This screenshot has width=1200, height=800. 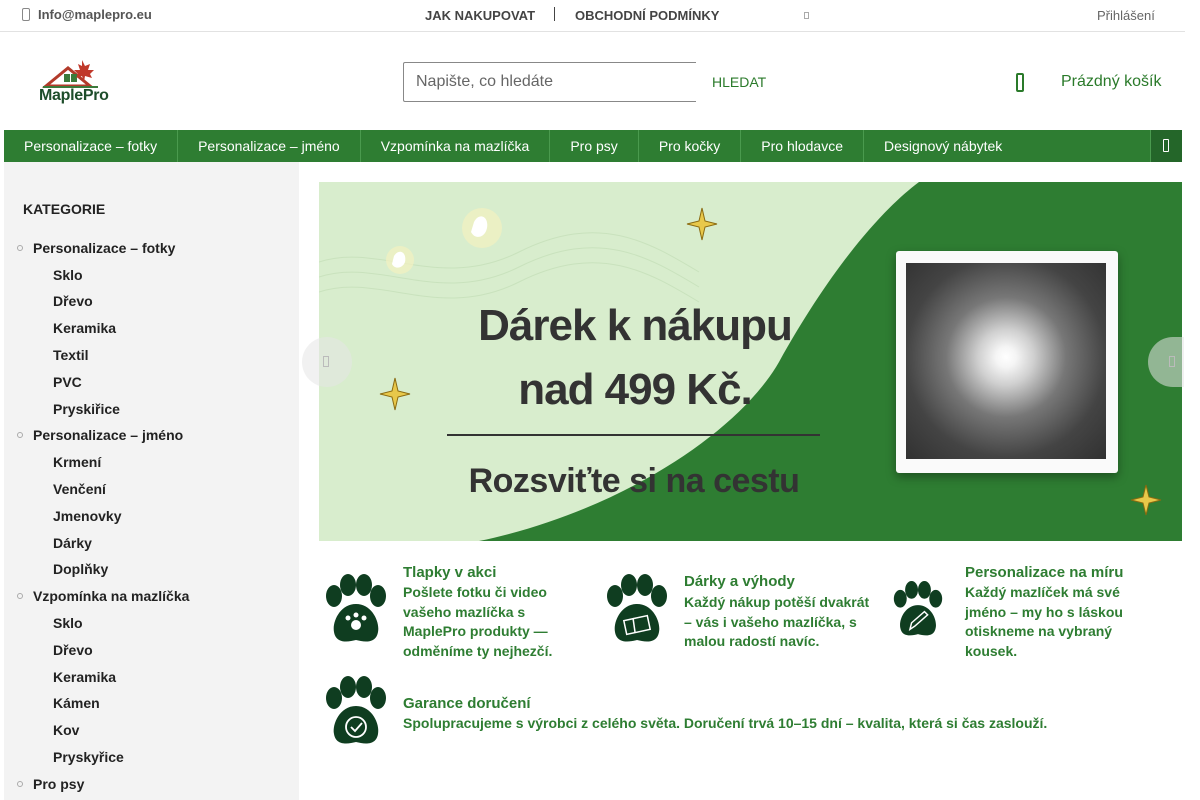 What do you see at coordinates (66, 730) in the screenshot?
I see `subcategory-item: Kov` at bounding box center [66, 730].